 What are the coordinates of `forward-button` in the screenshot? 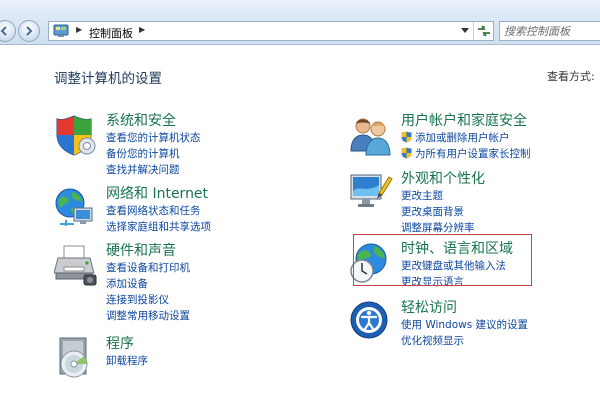 It's located at (29, 31).